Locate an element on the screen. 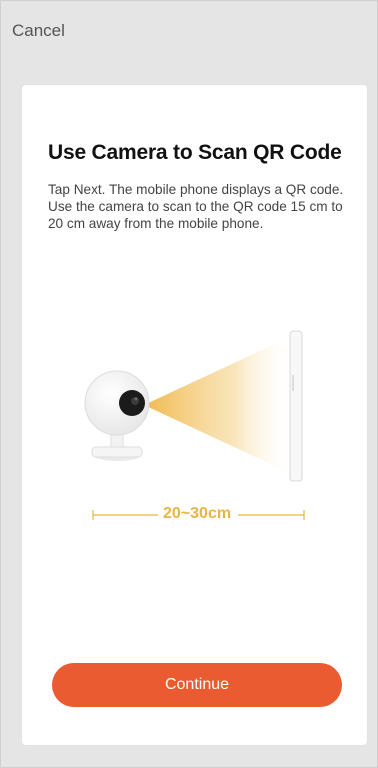 Image resolution: width=378 pixels, height=768 pixels. phone-icon is located at coordinates (296, 406).